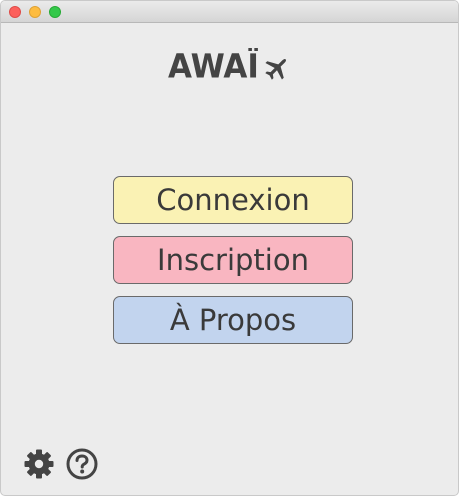  What do you see at coordinates (229, 12) in the screenshot?
I see `title-bar` at bounding box center [229, 12].